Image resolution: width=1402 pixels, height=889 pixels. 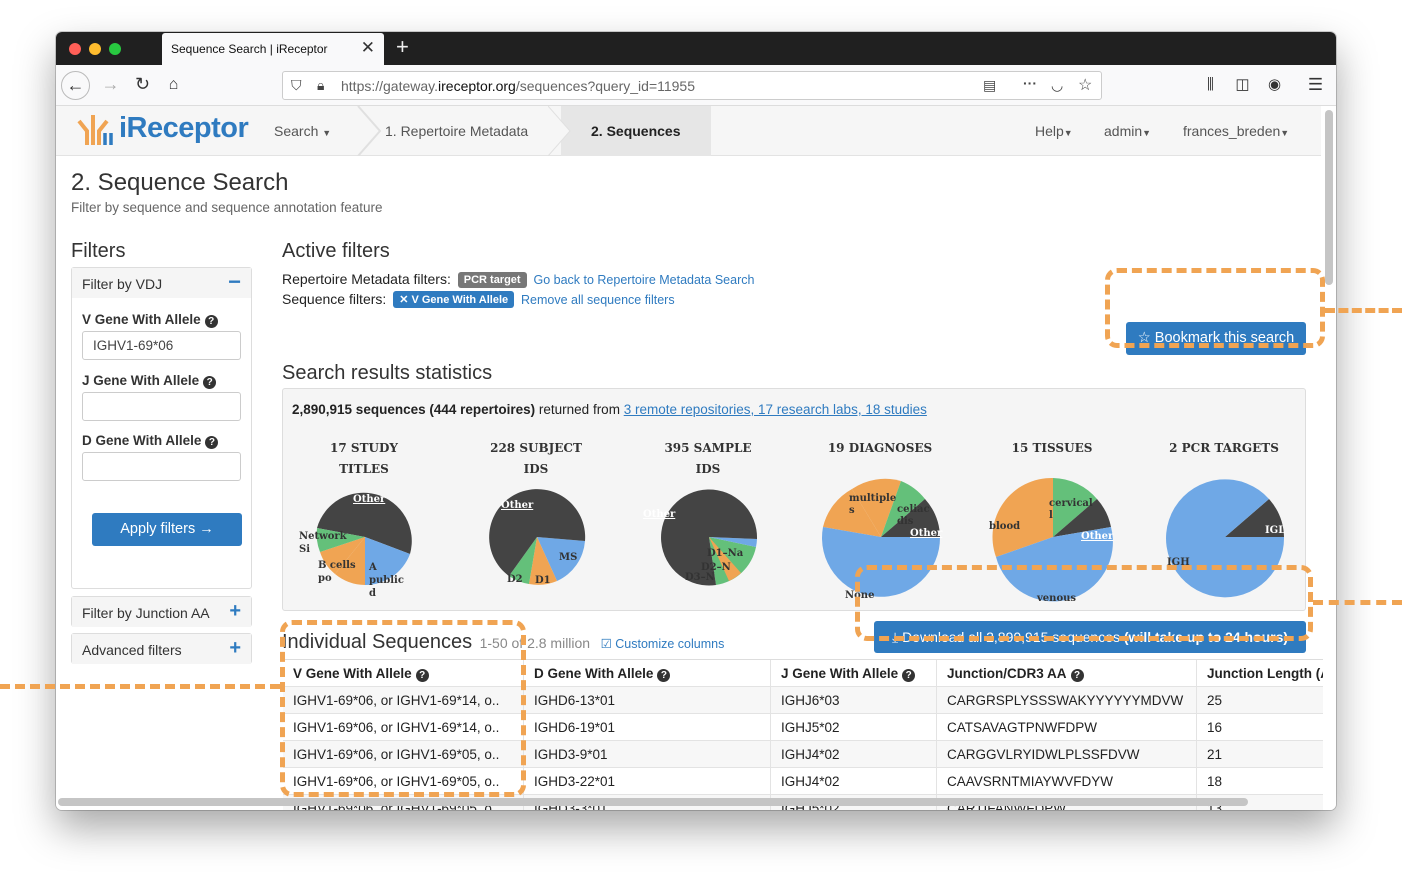 What do you see at coordinates (1210, 85) in the screenshot?
I see `library-icon: ⫼` at bounding box center [1210, 85].